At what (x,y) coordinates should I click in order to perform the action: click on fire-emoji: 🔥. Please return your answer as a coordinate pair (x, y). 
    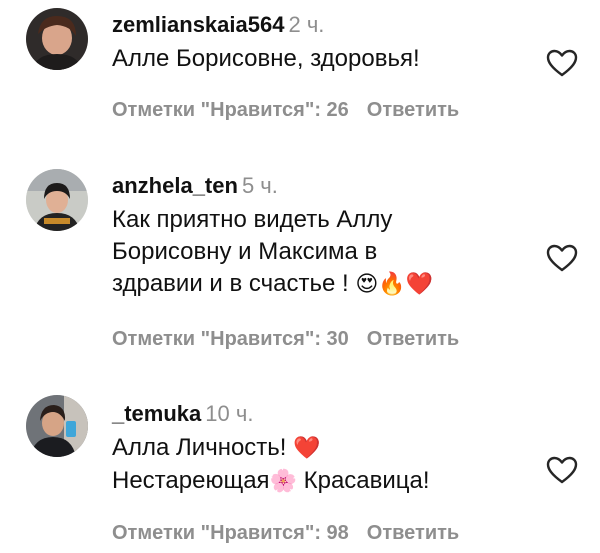
    Looking at the image, I should click on (392, 284).